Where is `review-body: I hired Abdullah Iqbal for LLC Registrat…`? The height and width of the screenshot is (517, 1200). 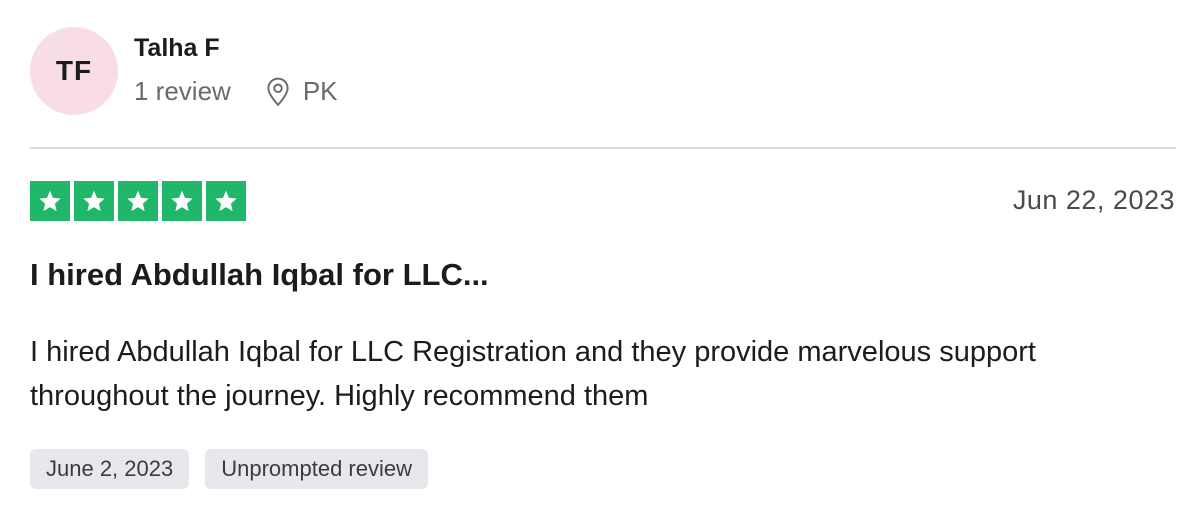 review-body: I hired Abdullah Iqbal for LLC Registrat… is located at coordinates (533, 374).